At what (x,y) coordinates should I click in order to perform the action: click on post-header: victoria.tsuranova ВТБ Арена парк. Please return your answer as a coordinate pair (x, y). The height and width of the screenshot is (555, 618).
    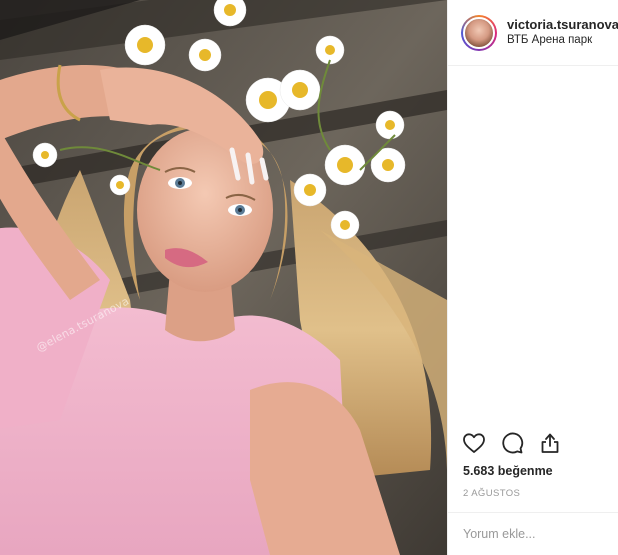
    Looking at the image, I should click on (533, 33).